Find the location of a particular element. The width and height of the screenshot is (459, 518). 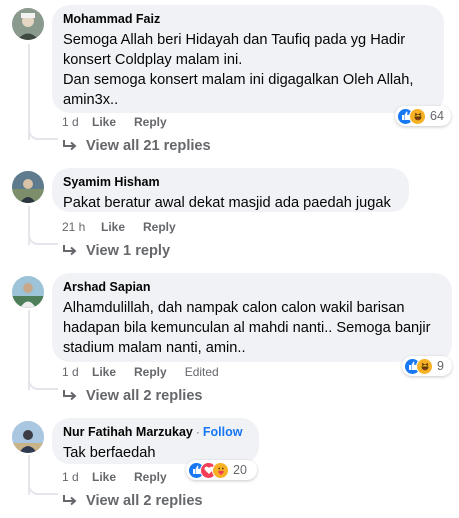

view-replies-label: View all 21 replies is located at coordinates (148, 146).